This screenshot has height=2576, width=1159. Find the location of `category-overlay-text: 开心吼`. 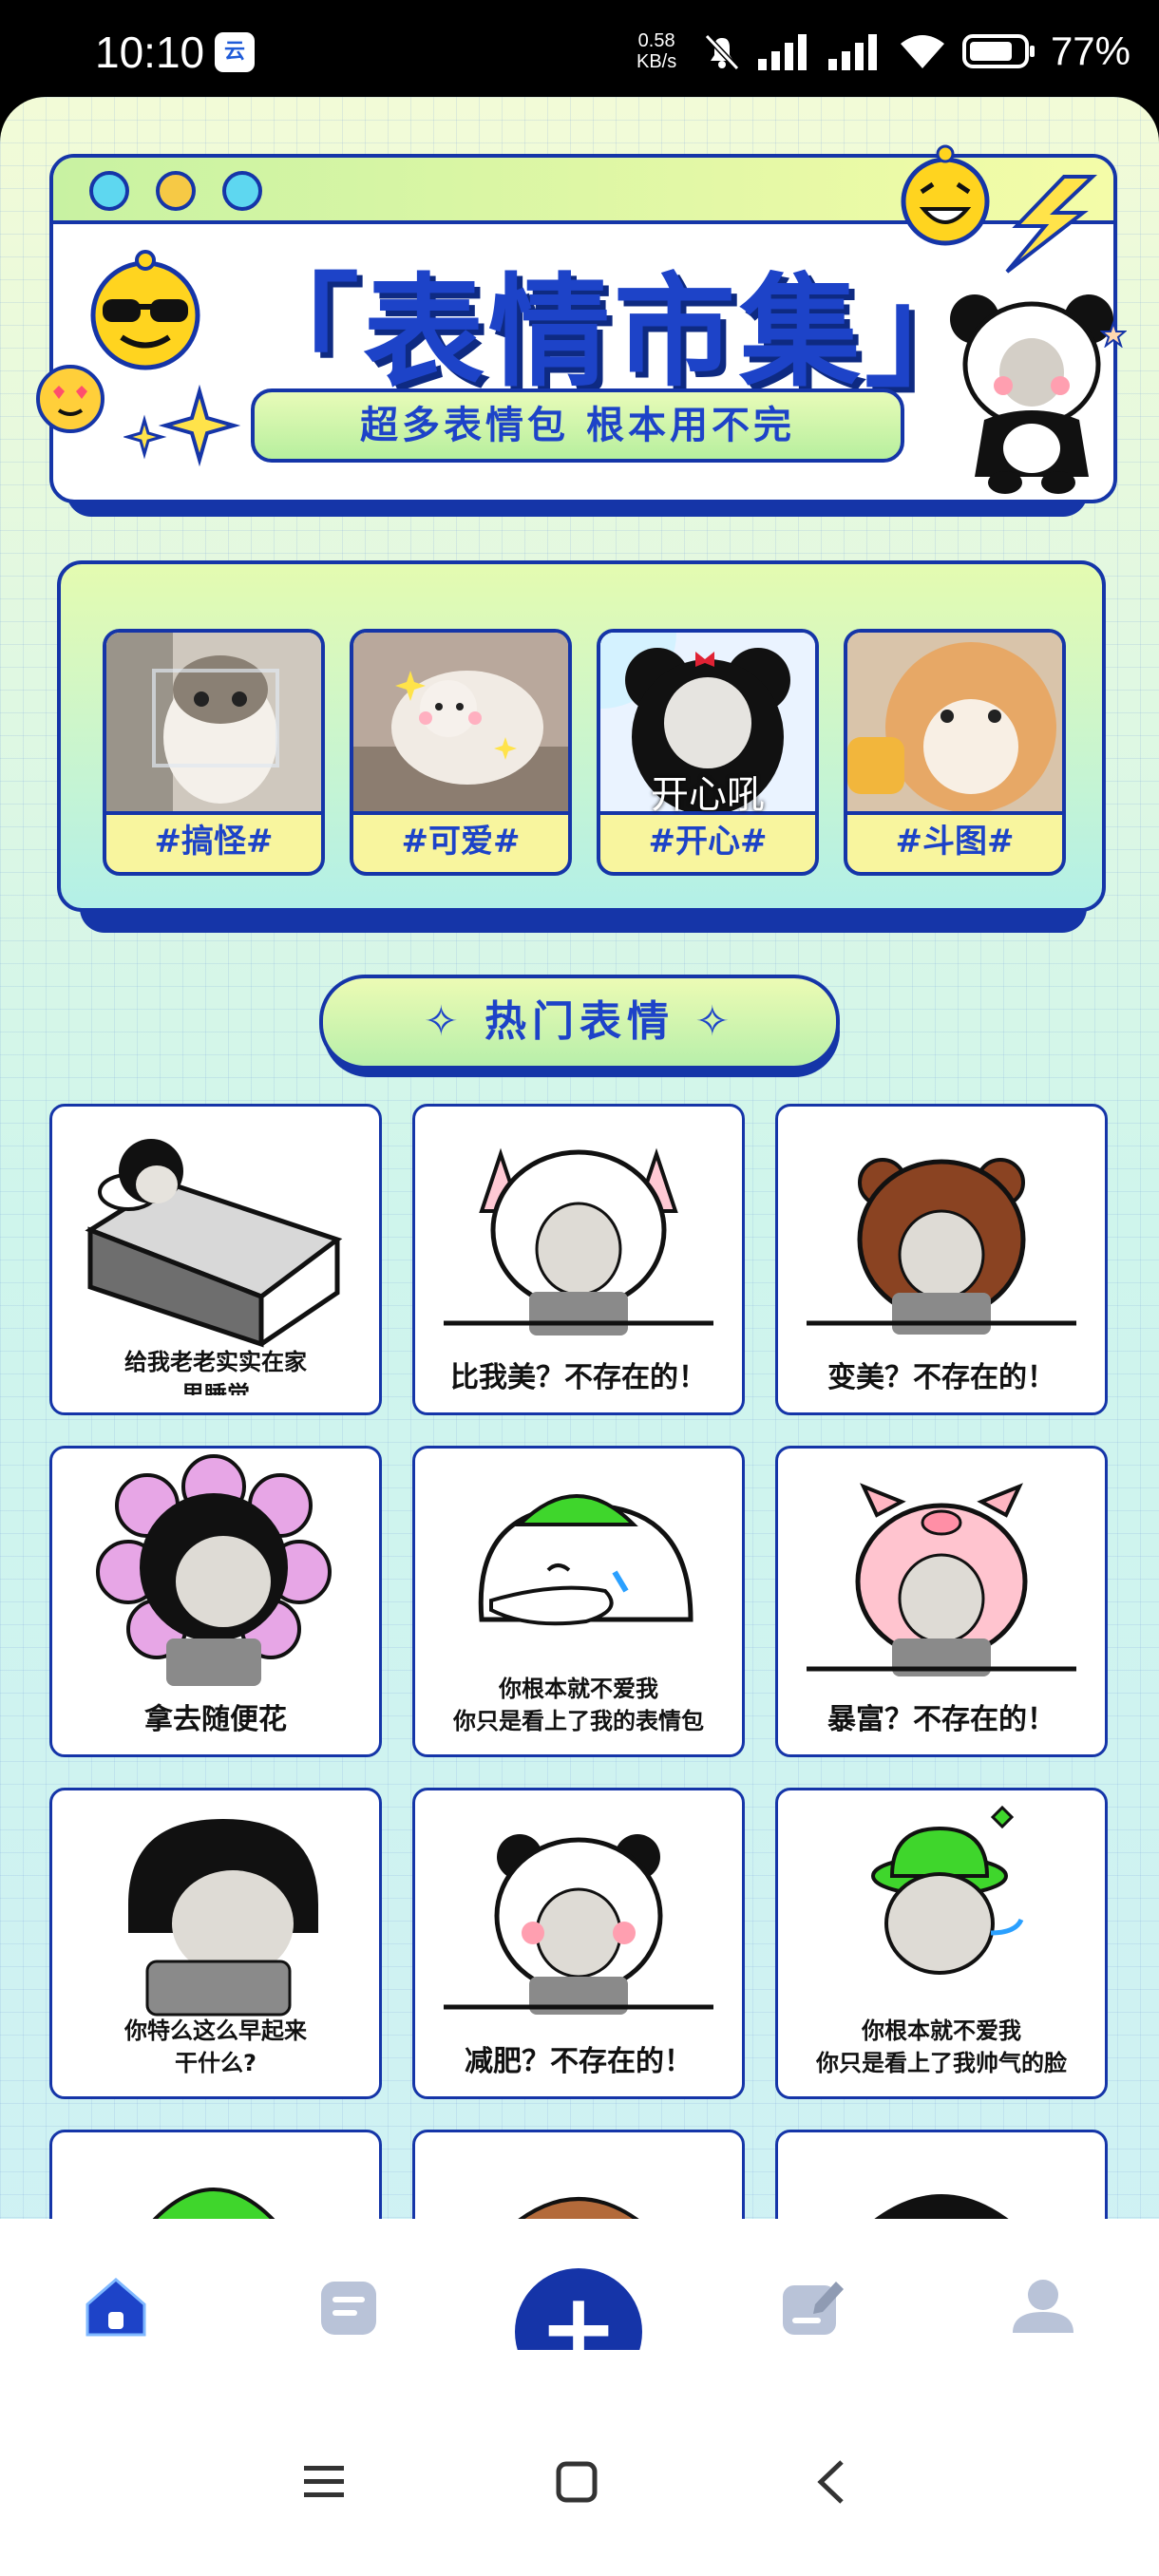

category-overlay-text: 开心吼 is located at coordinates (708, 795).